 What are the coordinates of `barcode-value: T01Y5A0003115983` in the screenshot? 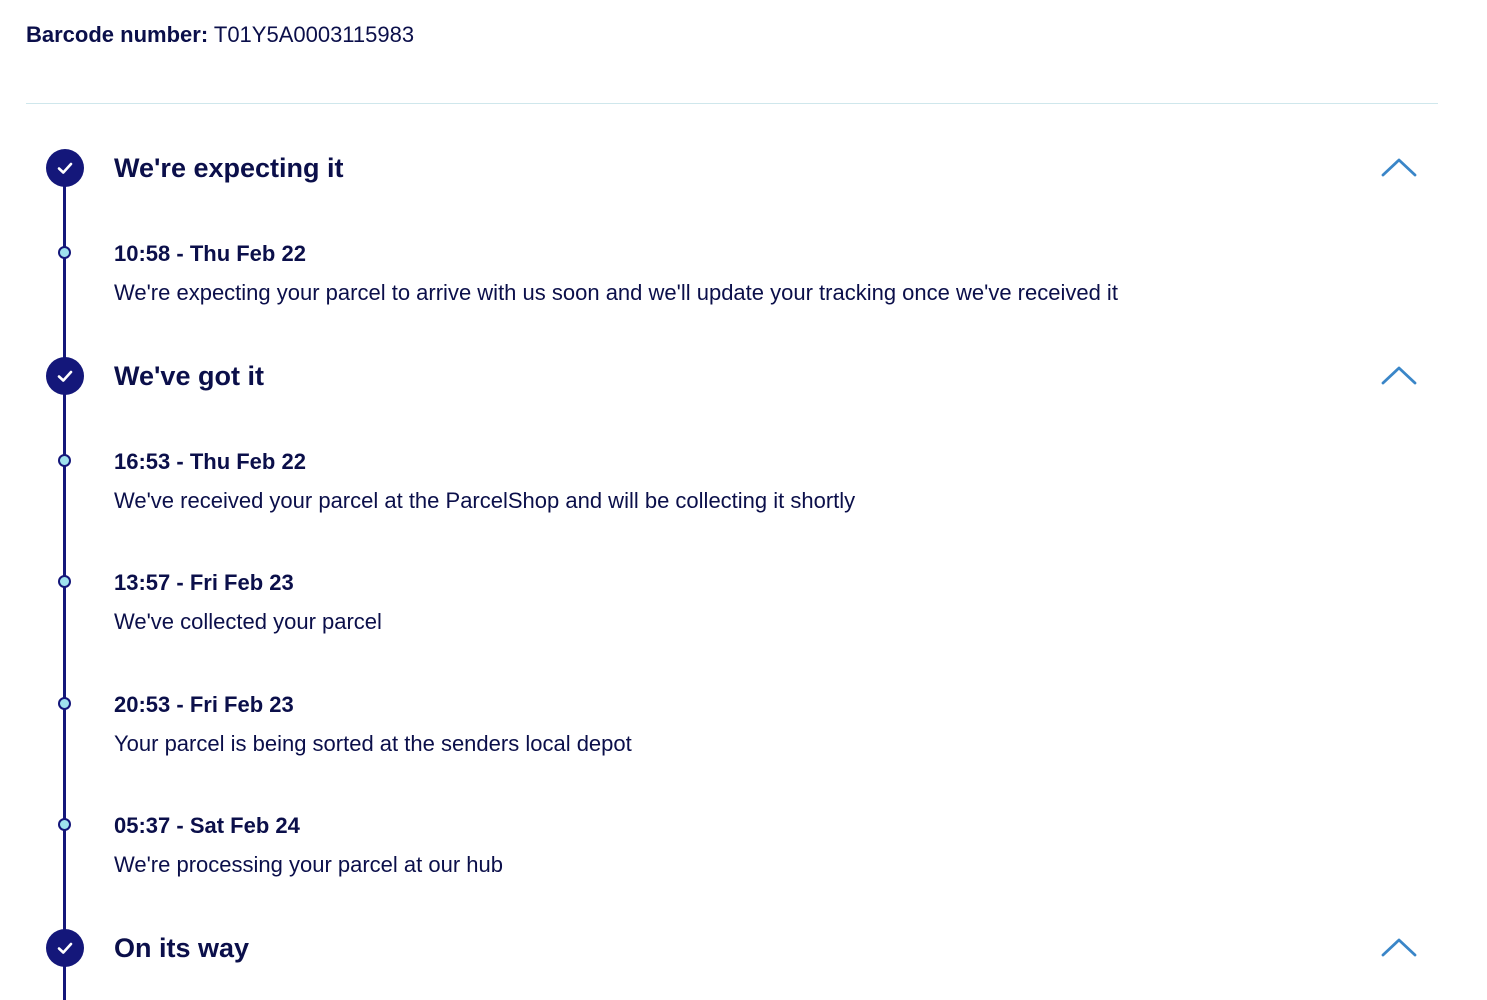 It's located at (314, 34).